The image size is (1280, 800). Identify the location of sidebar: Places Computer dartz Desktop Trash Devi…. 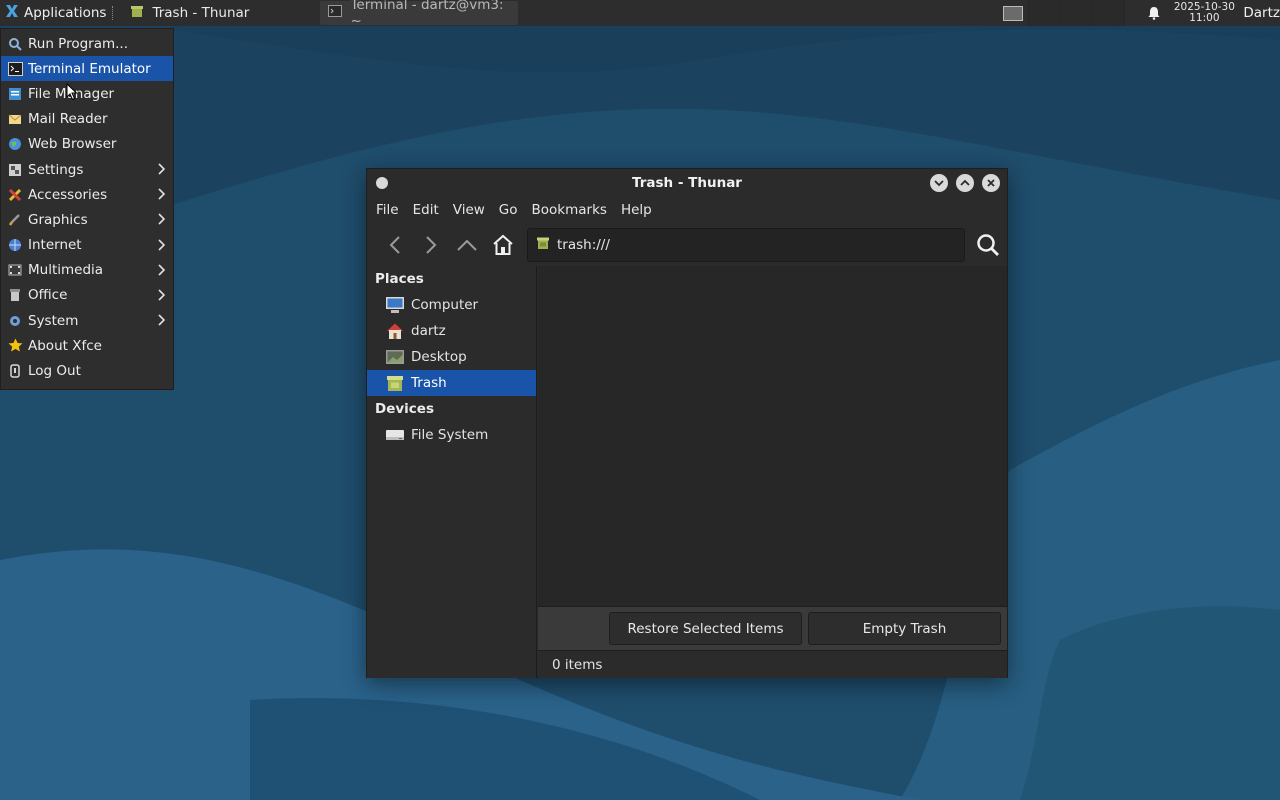
(452, 472).